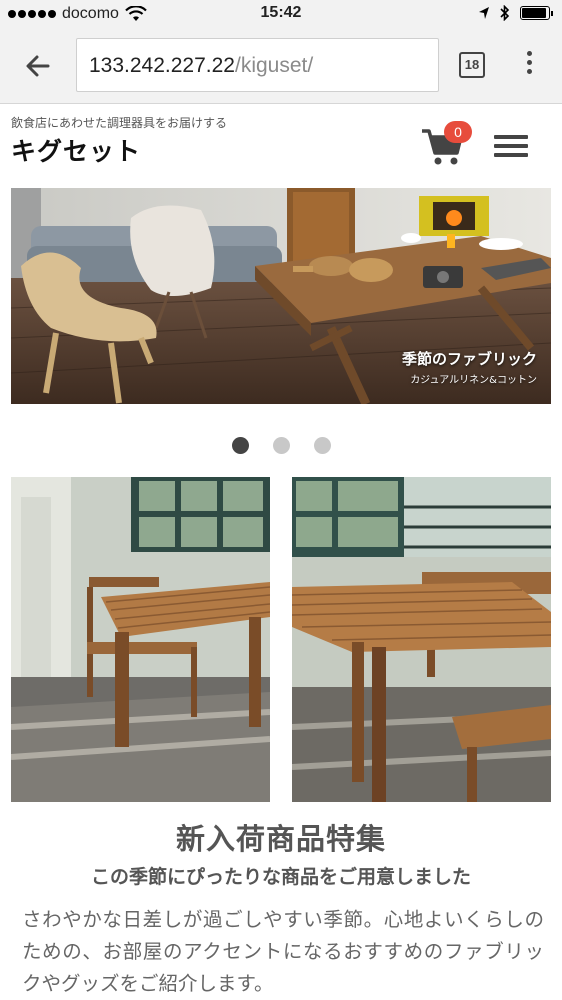 The width and height of the screenshot is (562, 1000). What do you see at coordinates (38, 66) in the screenshot?
I see `back-arrow-icon` at bounding box center [38, 66].